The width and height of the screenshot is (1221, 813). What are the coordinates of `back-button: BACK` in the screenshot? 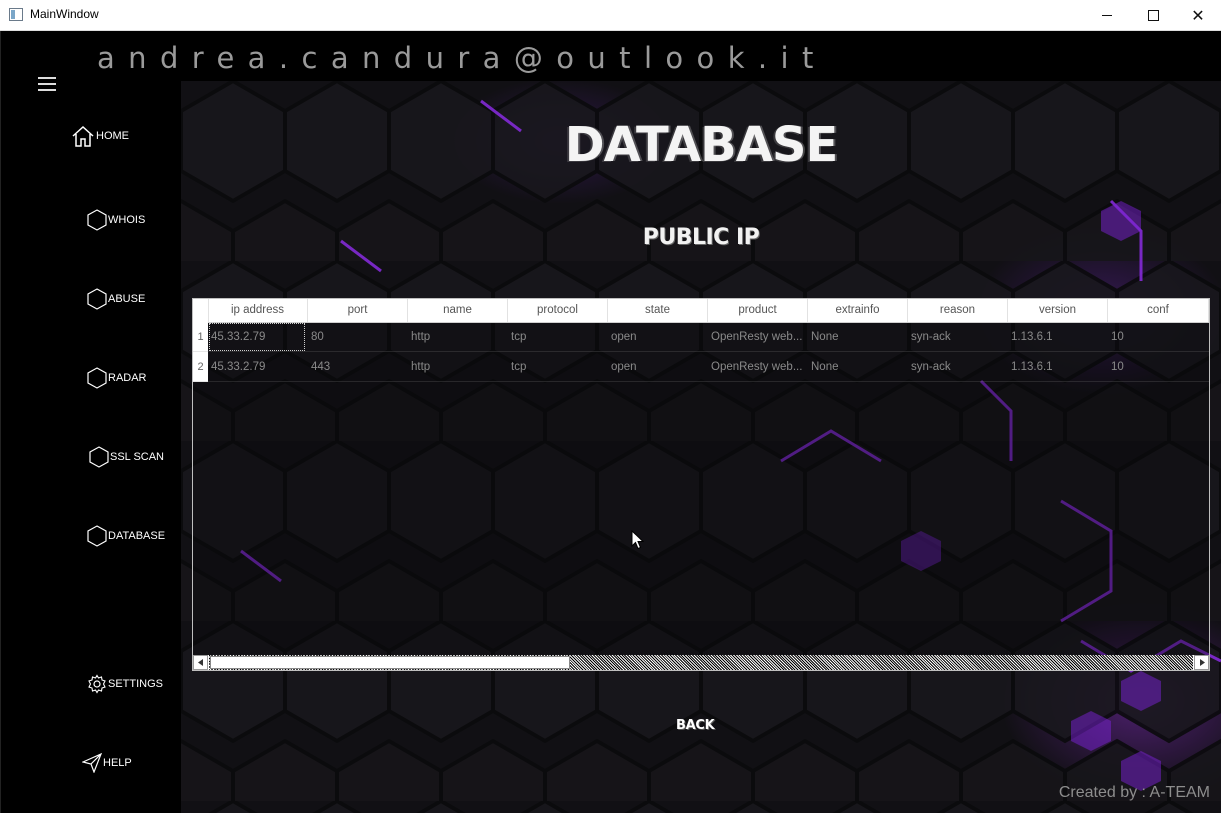 It's located at (695, 725).